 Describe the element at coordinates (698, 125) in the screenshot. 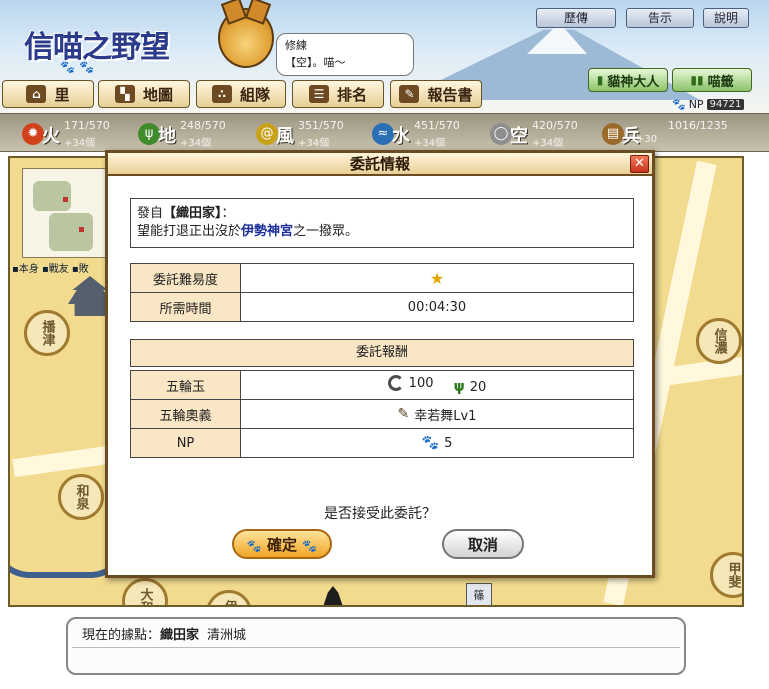

I see `resource-rations-amount: 1016/1235` at that location.